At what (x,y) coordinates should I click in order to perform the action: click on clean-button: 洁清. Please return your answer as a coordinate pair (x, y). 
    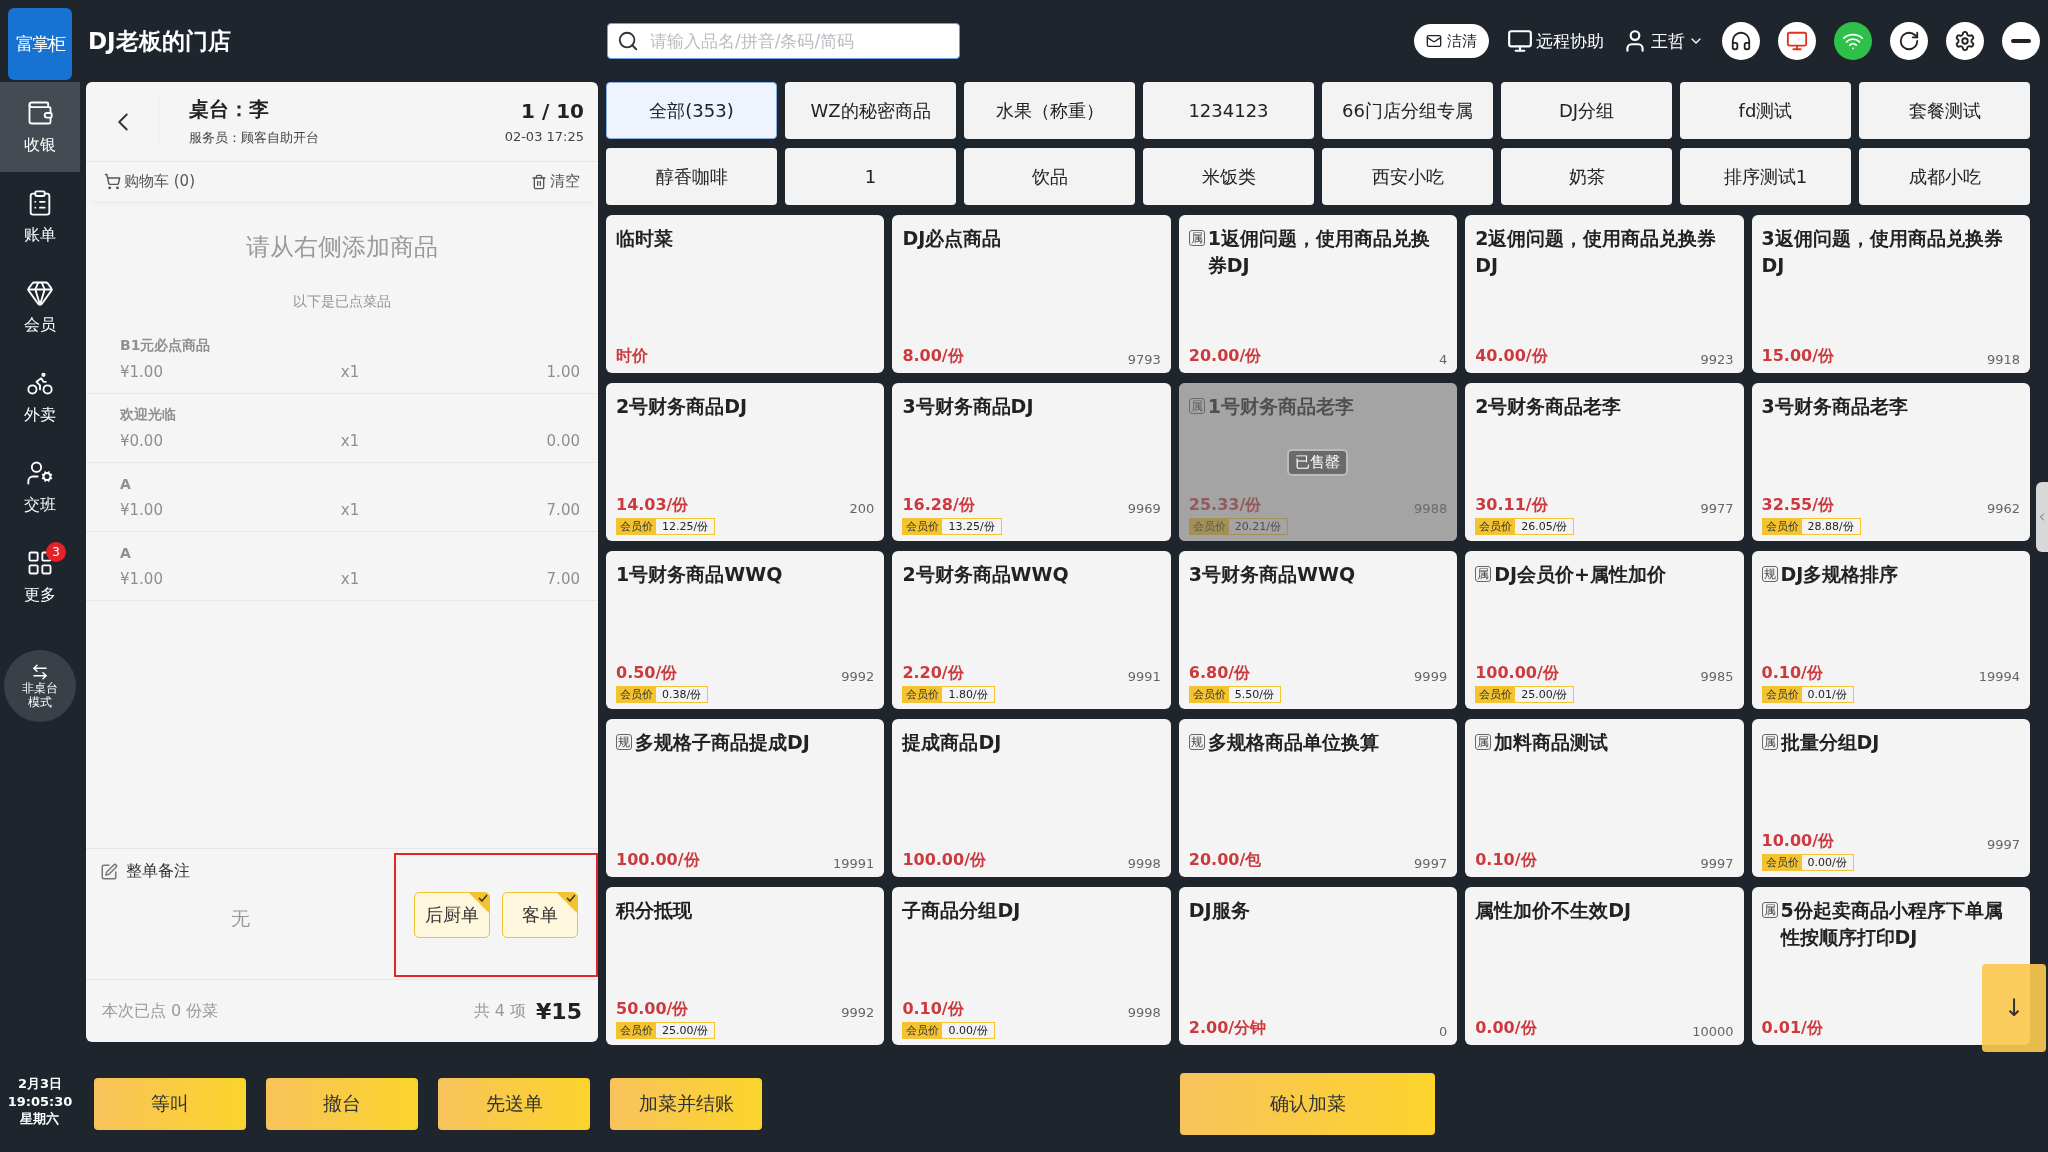
    Looking at the image, I should click on (1451, 41).